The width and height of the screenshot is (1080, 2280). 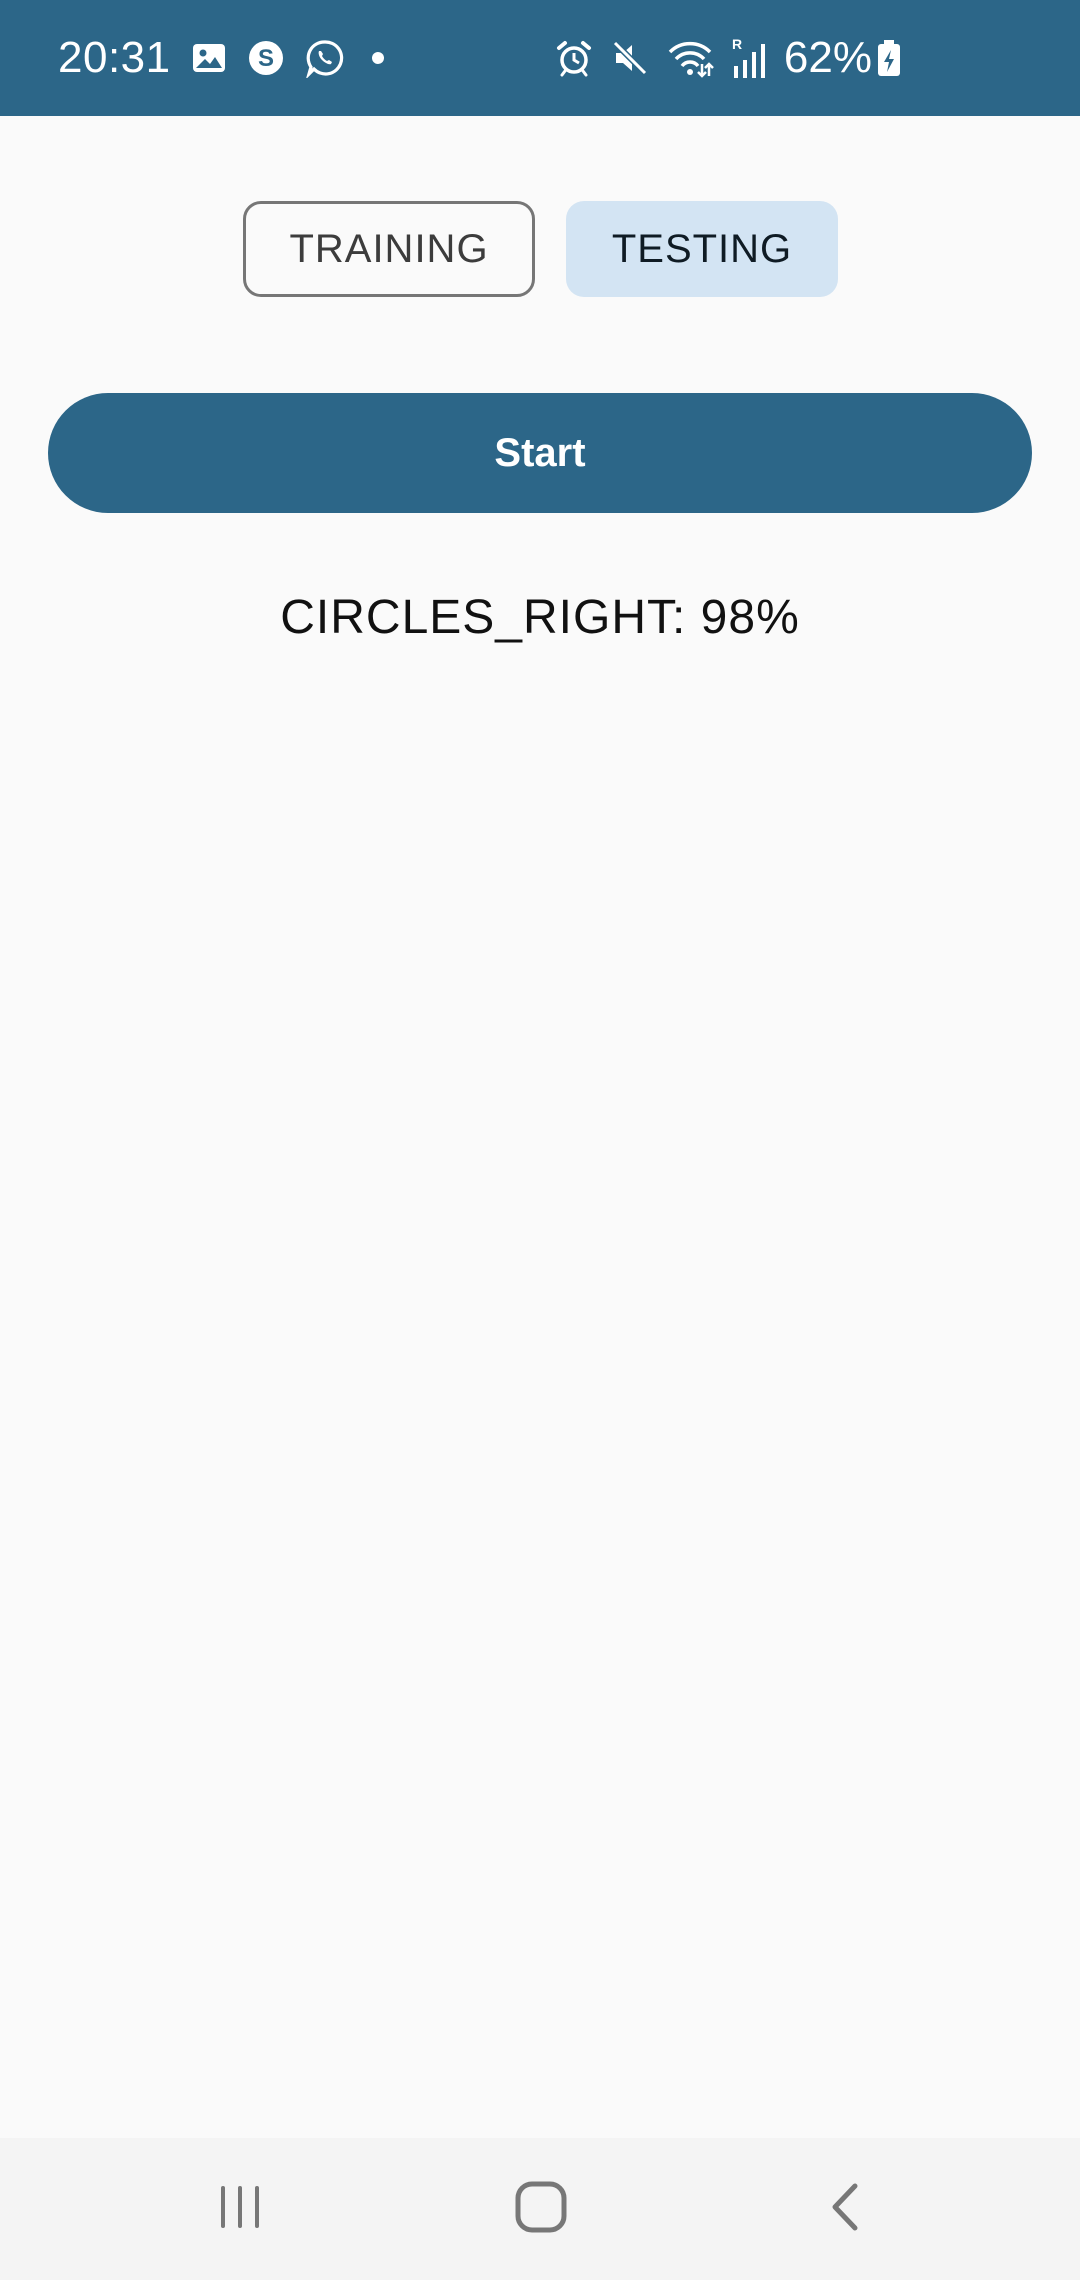 I want to click on recent-apps-icon, so click(x=240, y=2209).